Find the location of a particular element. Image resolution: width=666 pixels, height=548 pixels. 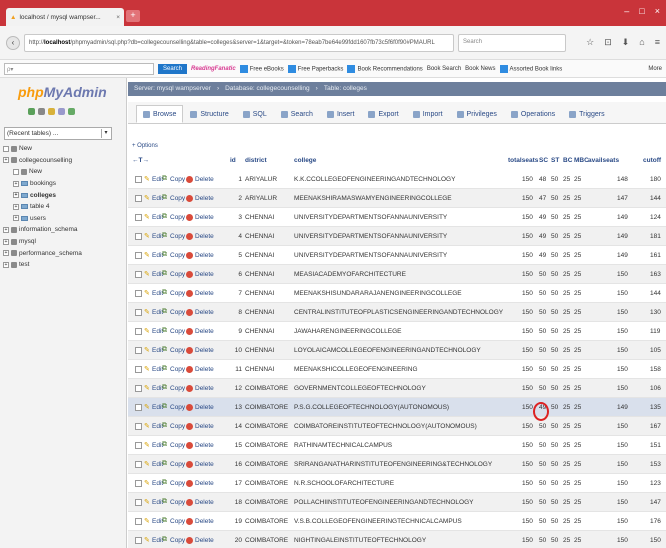

toolbar-search-button: Search is located at coordinates (173, 68).